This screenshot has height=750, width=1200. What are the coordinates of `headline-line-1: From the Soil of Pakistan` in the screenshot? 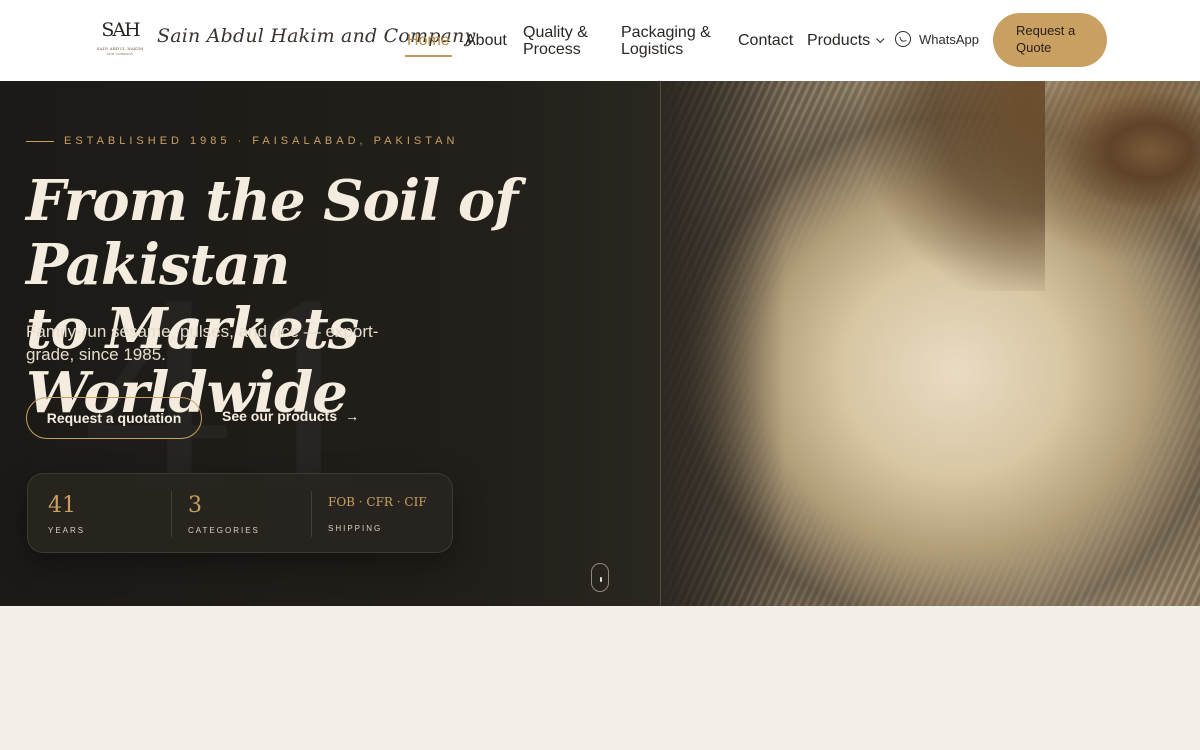 It's located at (272, 233).